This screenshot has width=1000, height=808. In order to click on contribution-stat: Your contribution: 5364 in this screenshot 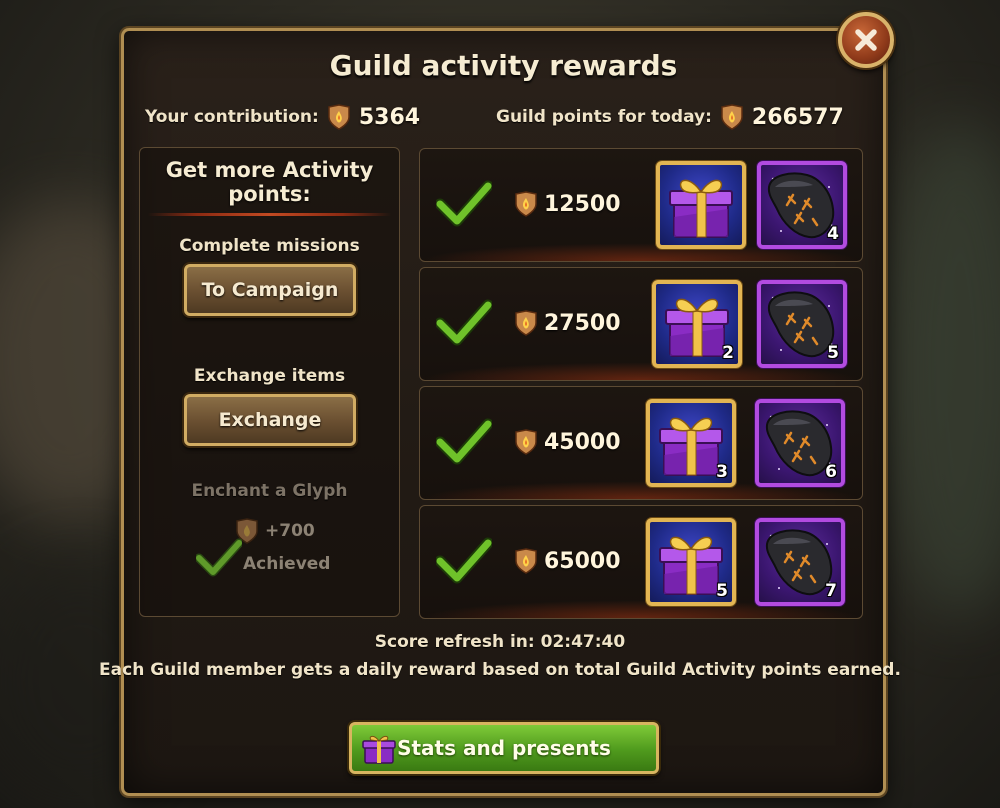, I will do `click(282, 117)`.